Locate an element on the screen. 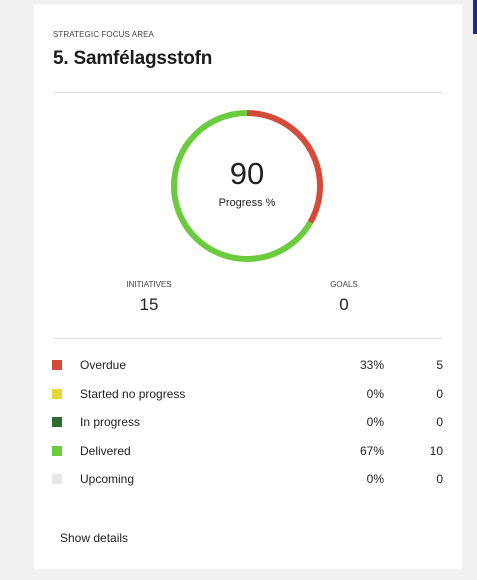  goals-label: GOALS is located at coordinates (344, 284).